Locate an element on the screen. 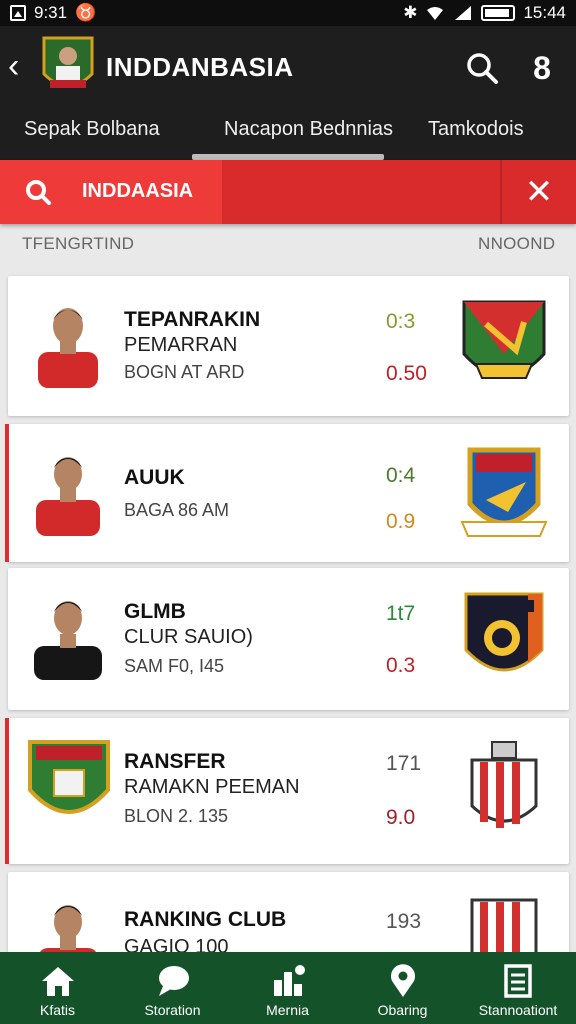 The height and width of the screenshot is (1024, 576). chat-icon is located at coordinates (173, 981).